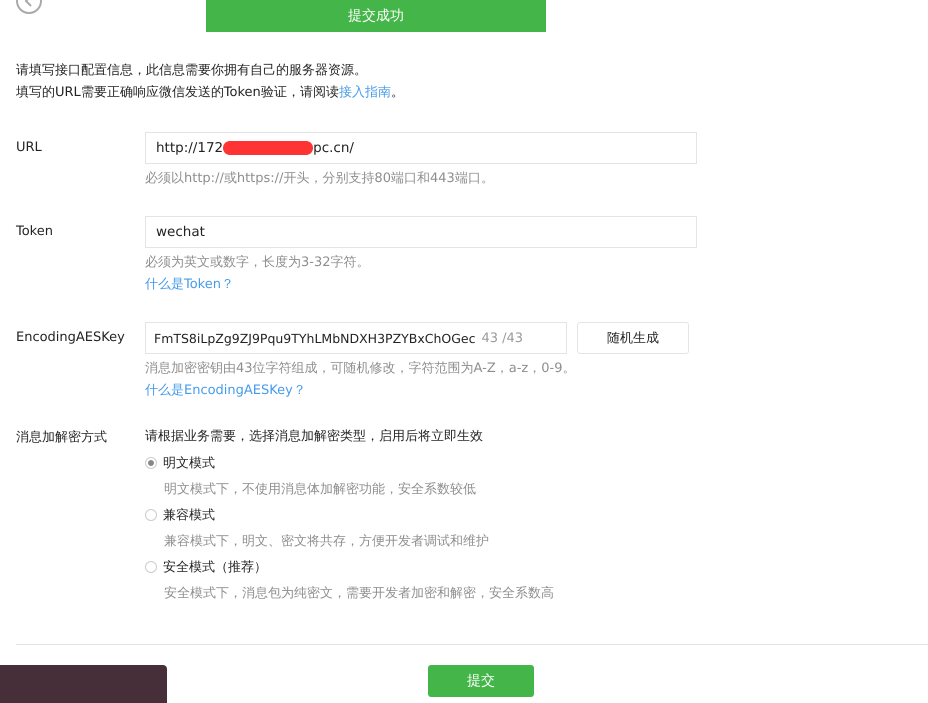  What do you see at coordinates (29, 7) in the screenshot?
I see `back-icon` at bounding box center [29, 7].